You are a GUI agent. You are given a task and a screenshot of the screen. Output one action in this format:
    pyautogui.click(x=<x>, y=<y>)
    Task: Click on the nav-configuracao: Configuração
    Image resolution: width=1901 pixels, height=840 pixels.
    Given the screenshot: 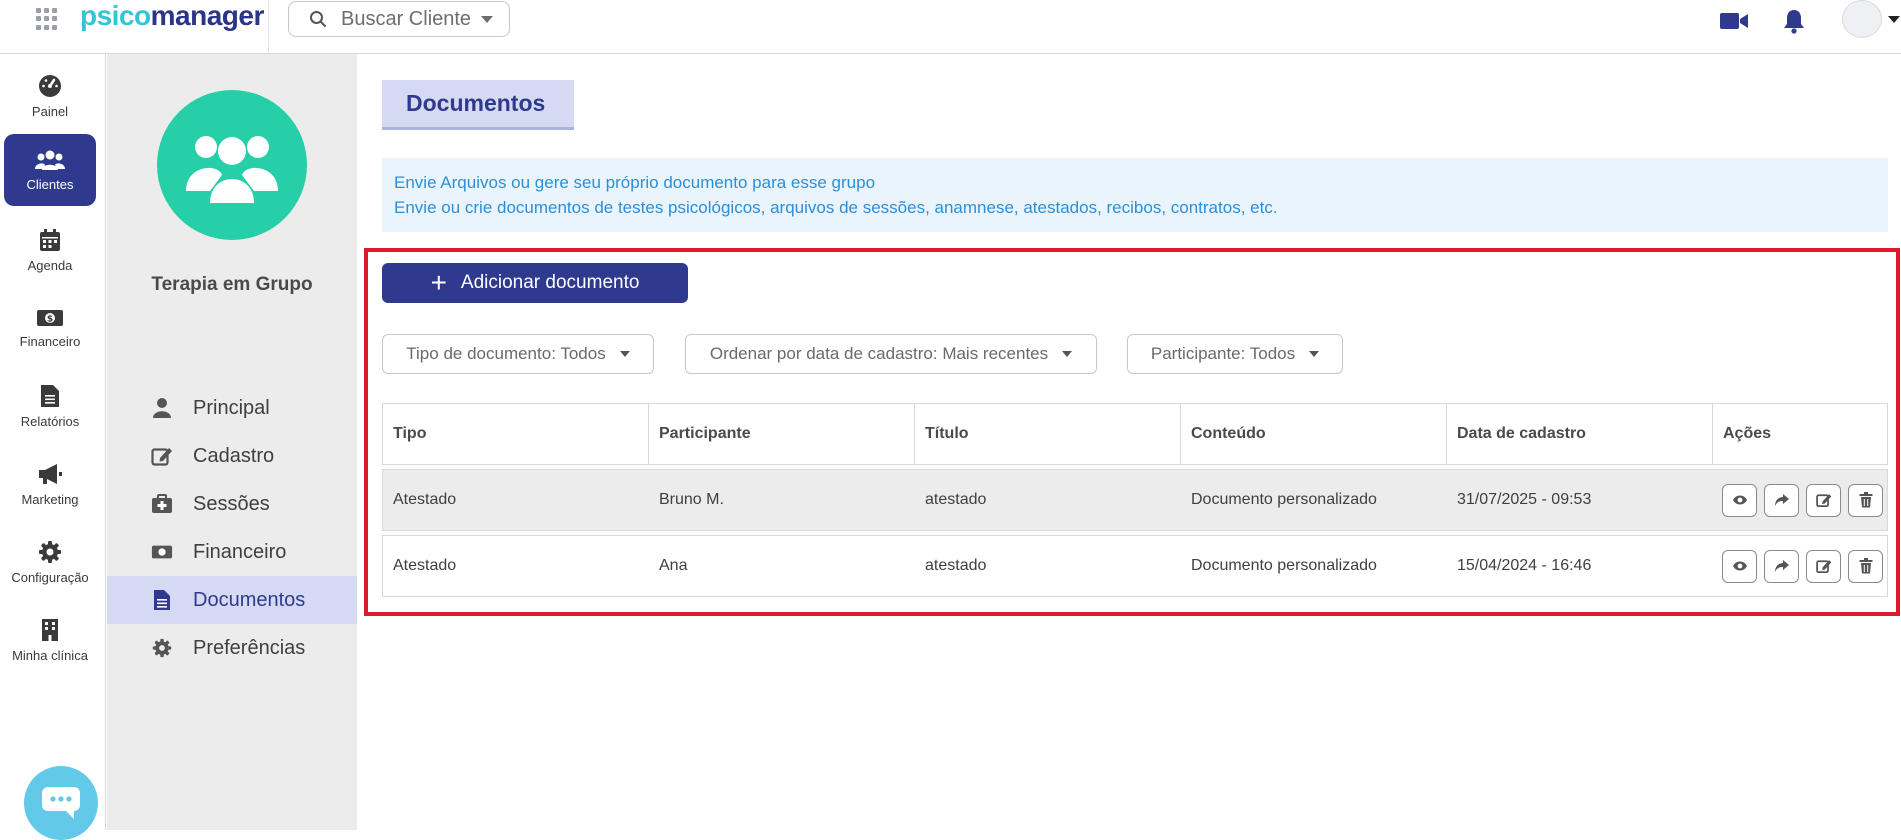 What is the action you would take?
    pyautogui.click(x=50, y=562)
    